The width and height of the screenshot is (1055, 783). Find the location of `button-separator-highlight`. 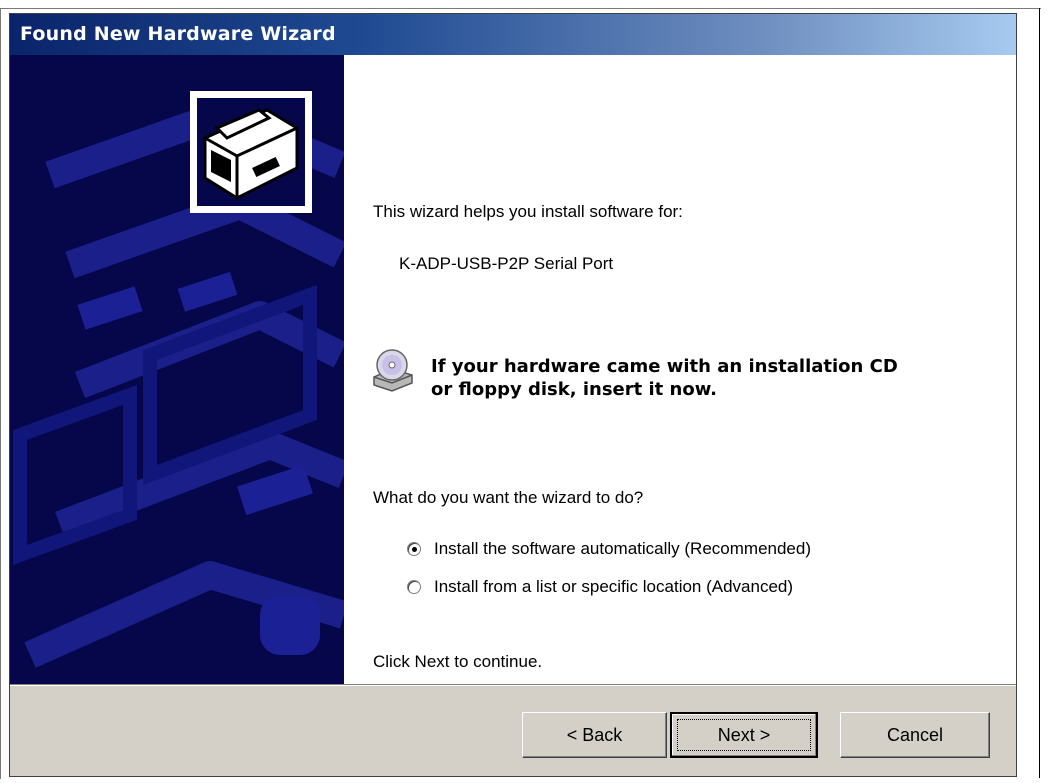

button-separator-highlight is located at coordinates (513, 685).